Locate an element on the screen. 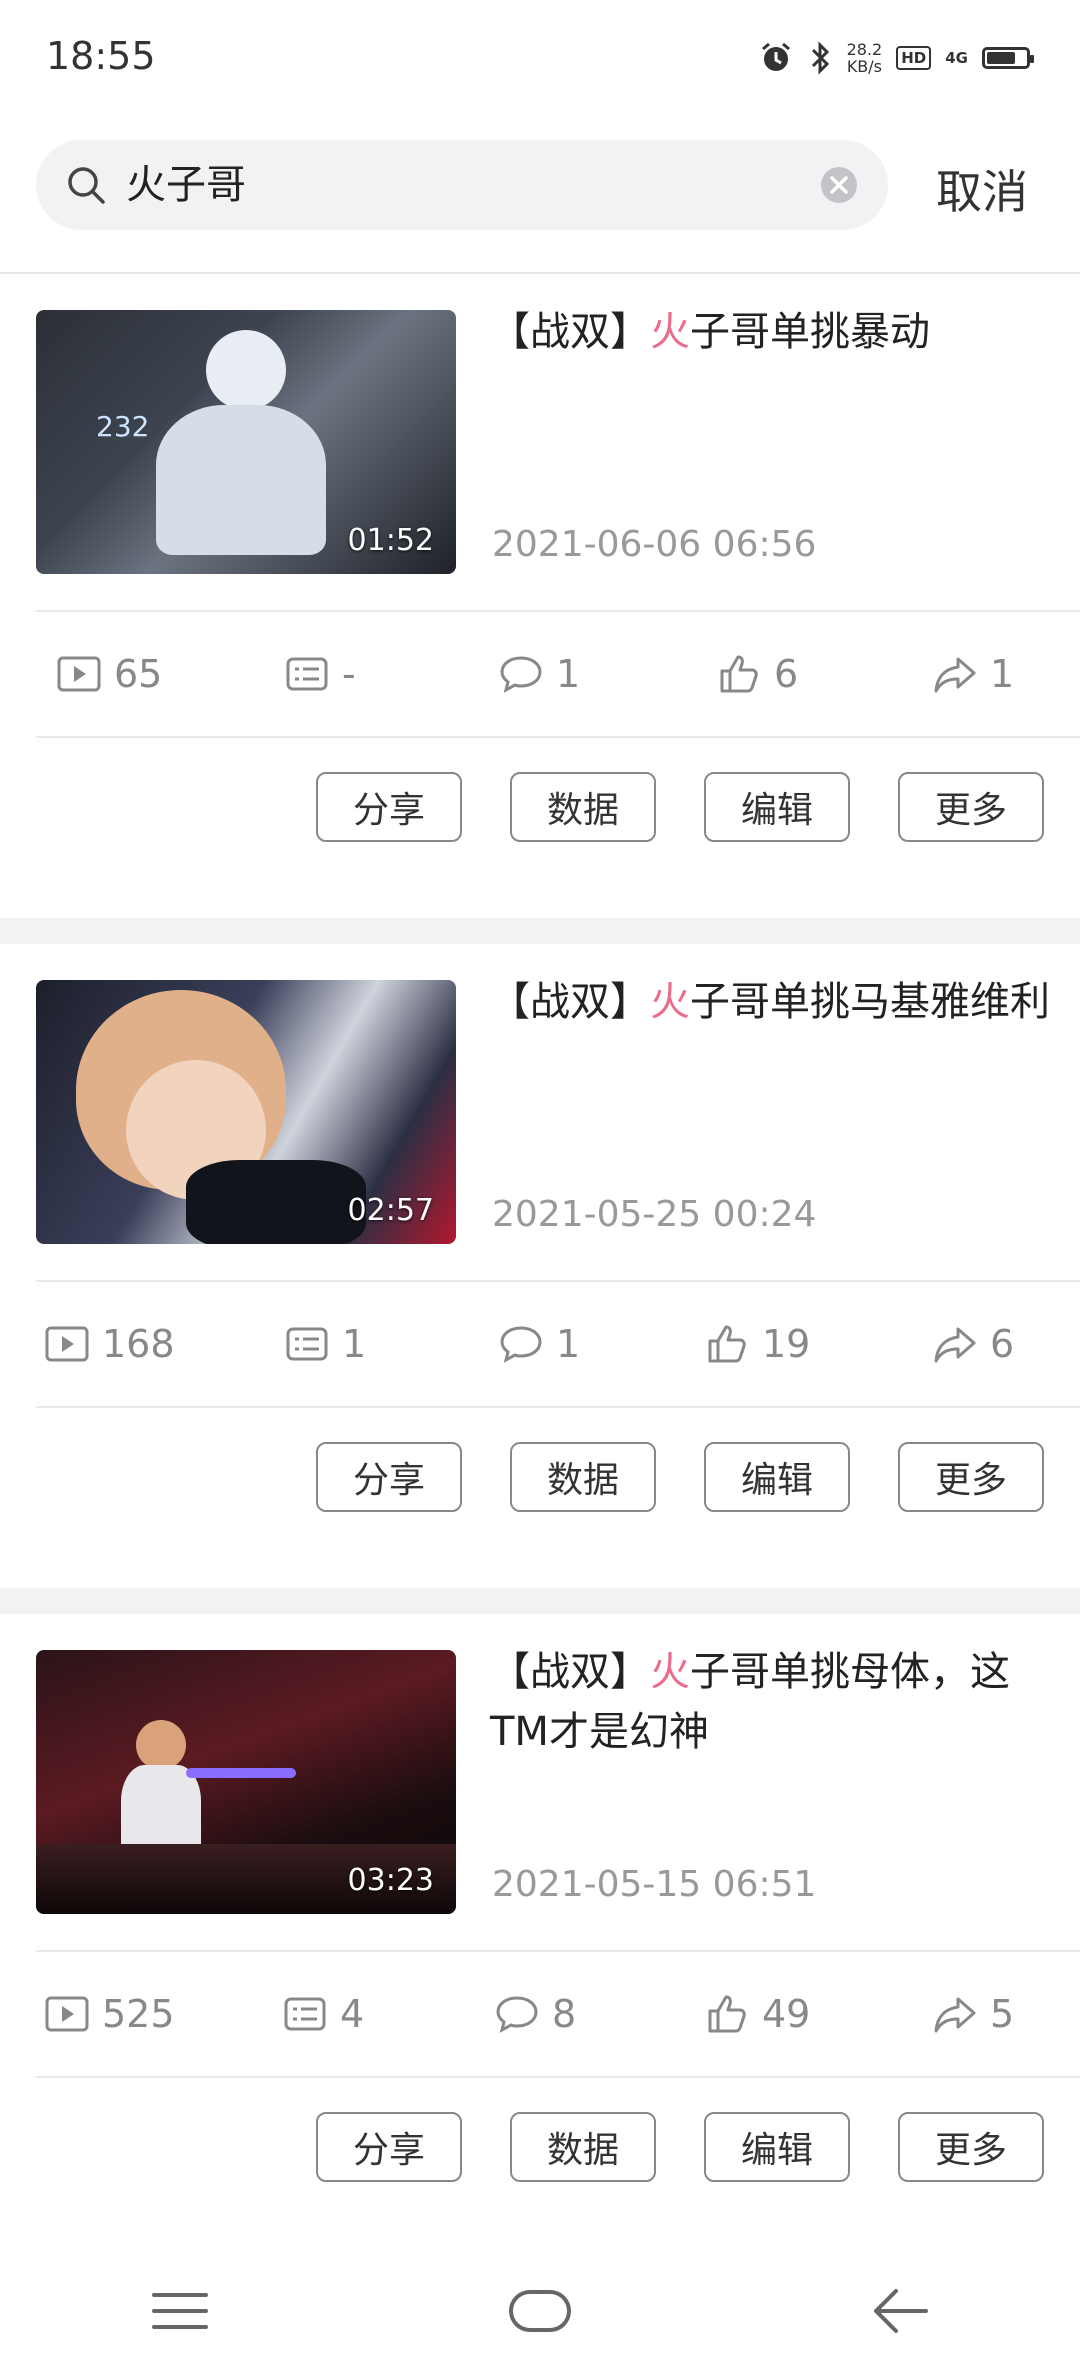  battery-icon is located at coordinates (1008, 58).